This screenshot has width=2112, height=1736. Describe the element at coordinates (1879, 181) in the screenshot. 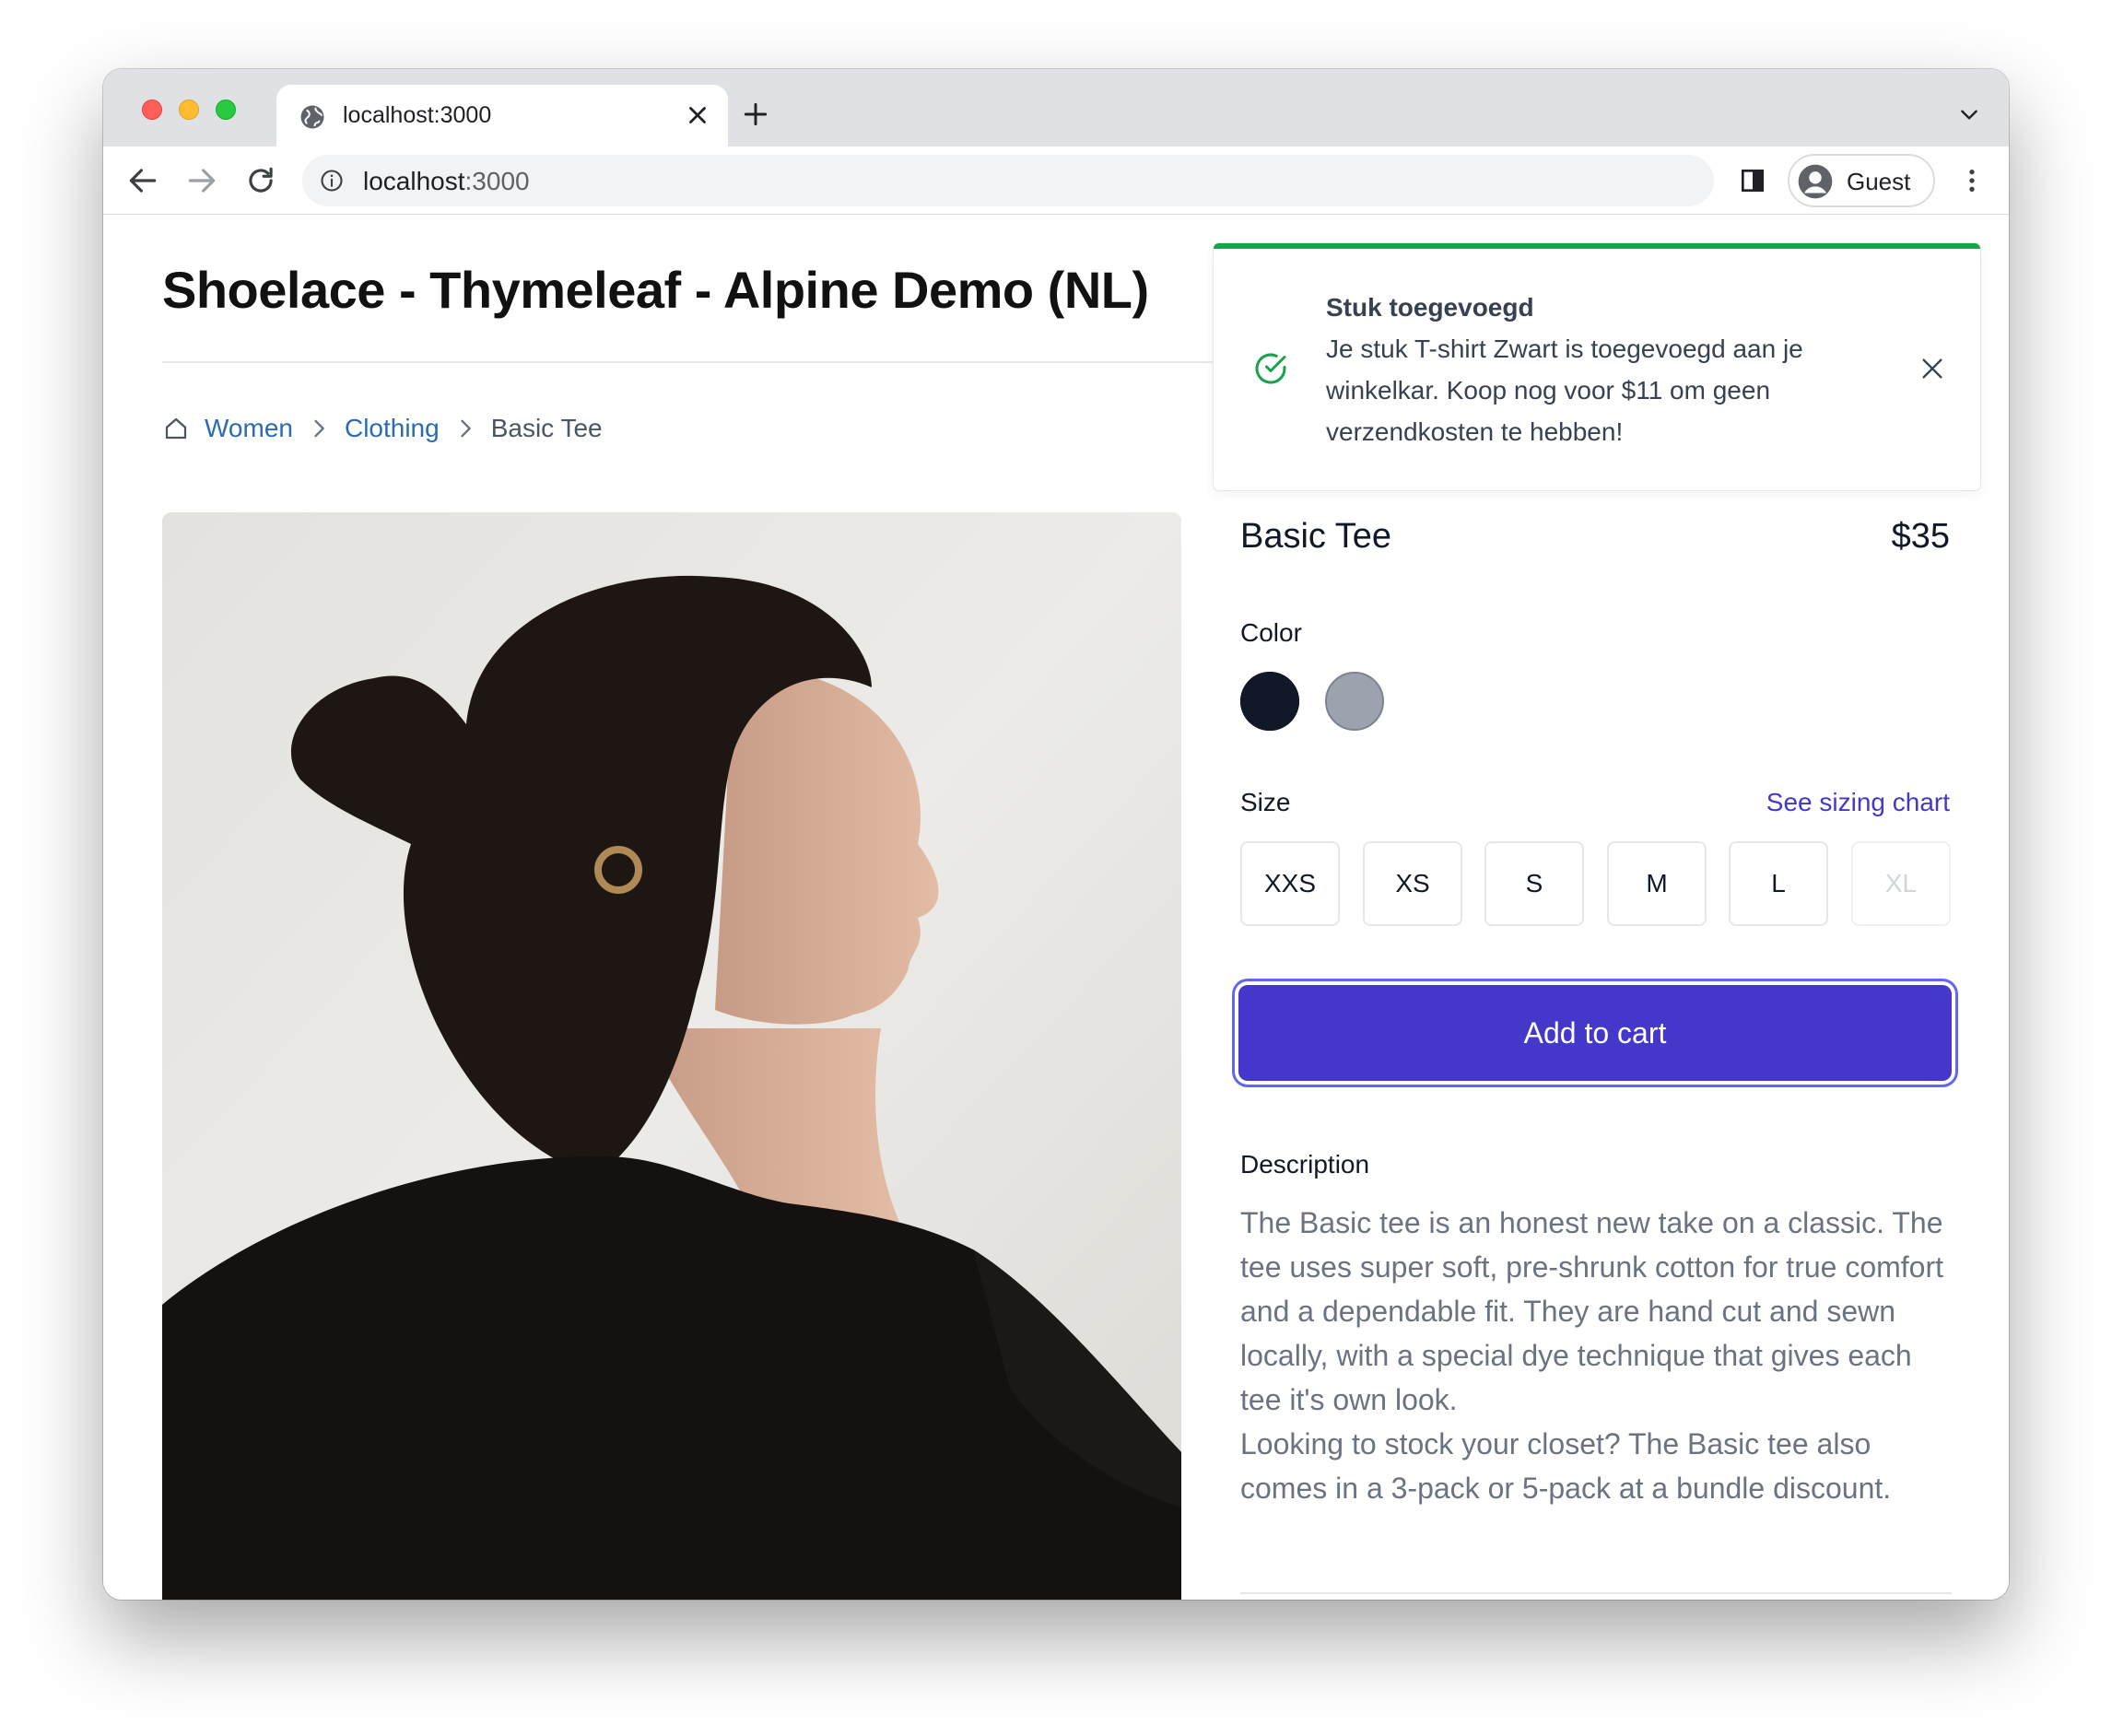

I see `profile-label: Guest` at that location.